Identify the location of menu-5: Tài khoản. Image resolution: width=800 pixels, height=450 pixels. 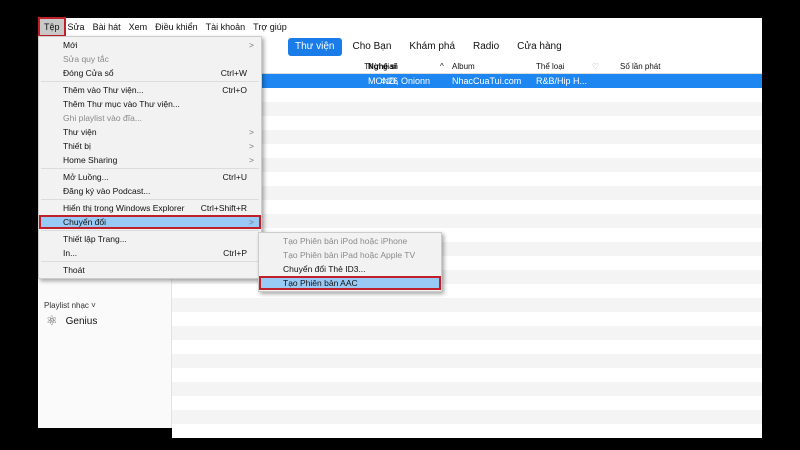
(226, 27).